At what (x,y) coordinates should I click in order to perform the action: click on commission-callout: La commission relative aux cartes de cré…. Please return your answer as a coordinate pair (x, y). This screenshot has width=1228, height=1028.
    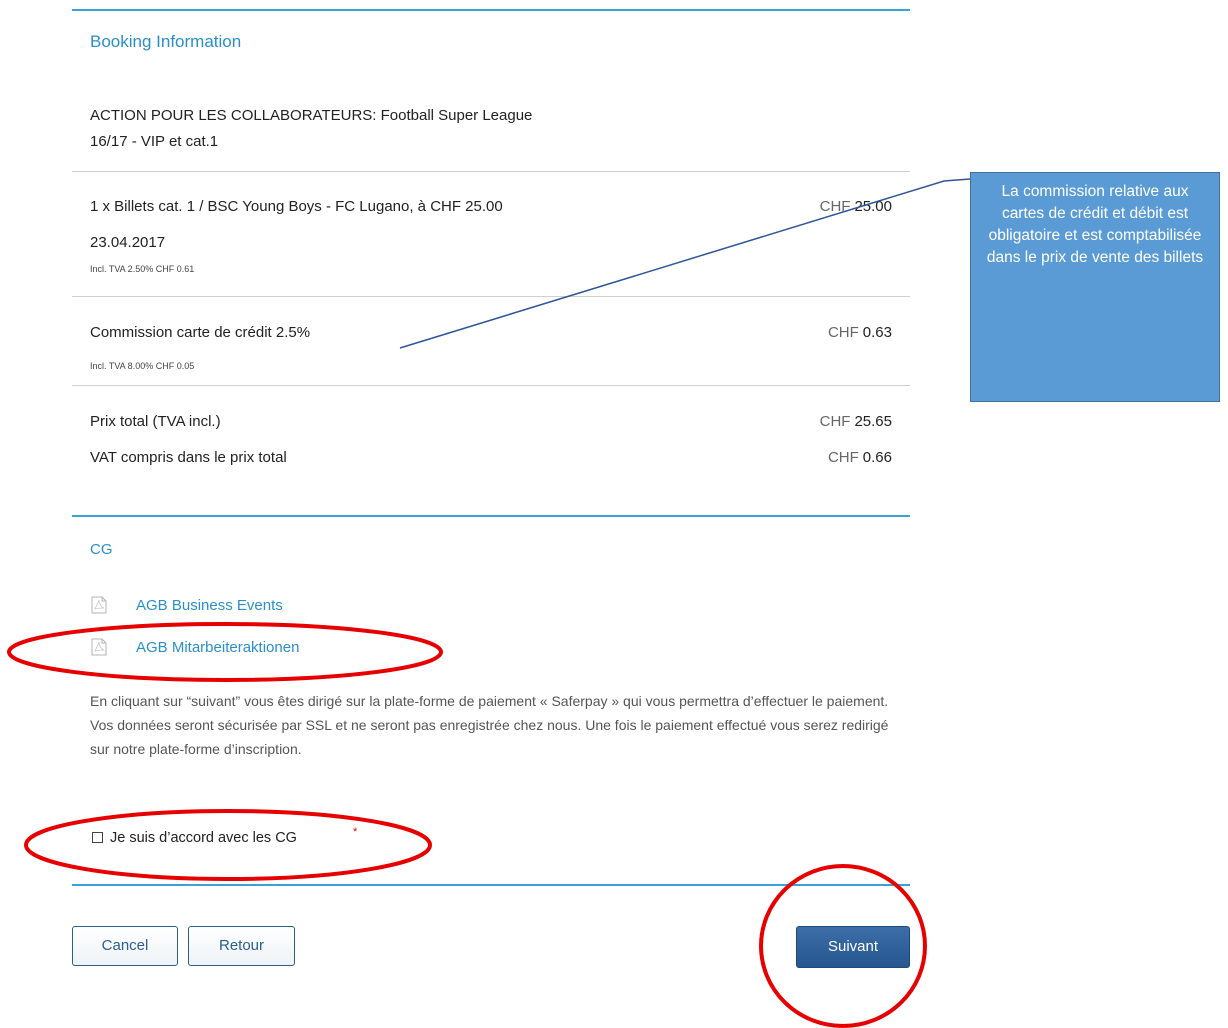
    Looking at the image, I should click on (1095, 287).